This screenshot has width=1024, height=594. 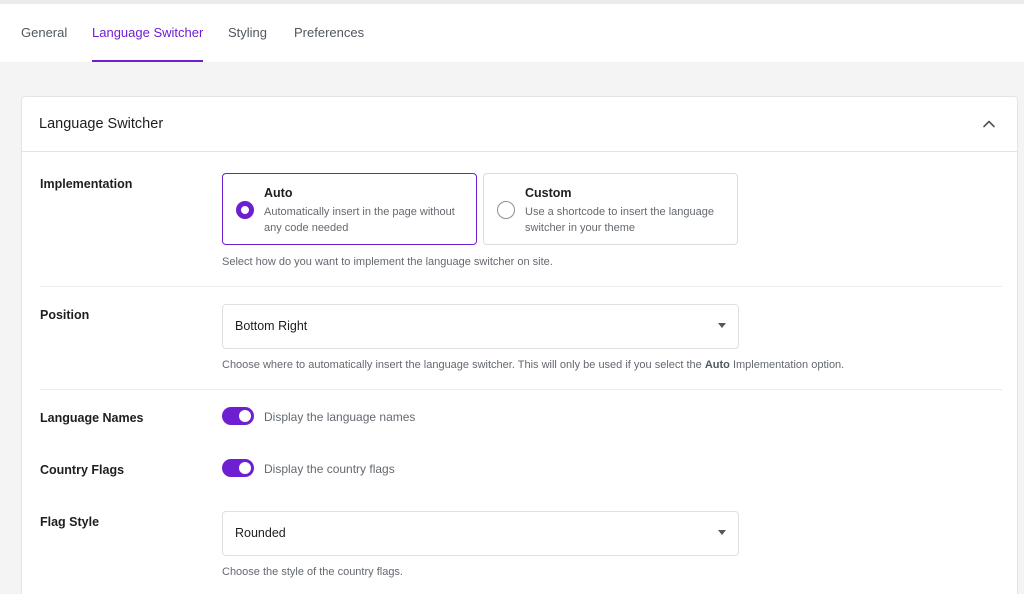 What do you see at coordinates (238, 416) in the screenshot?
I see `language-names-toggle` at bounding box center [238, 416].